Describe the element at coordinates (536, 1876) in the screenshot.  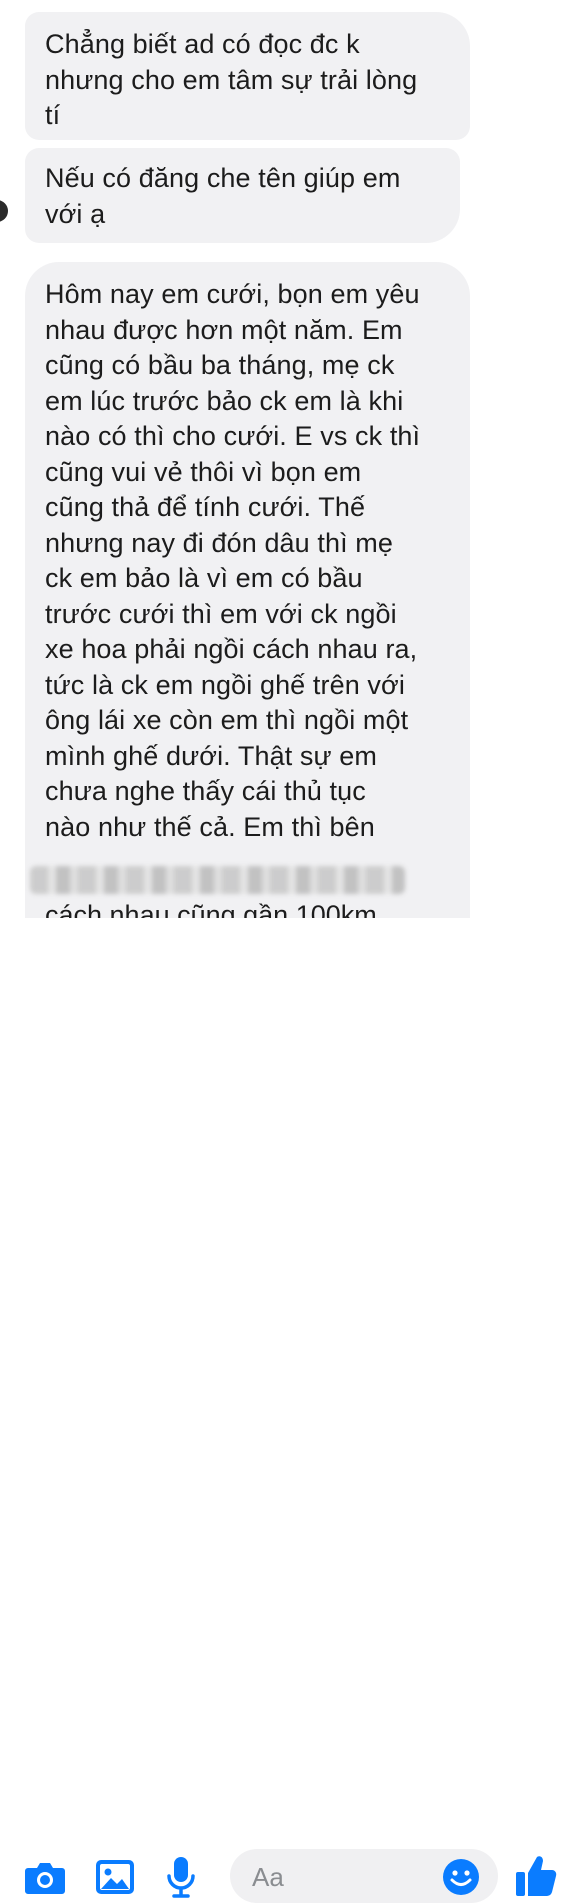
I see `like-icon` at that location.